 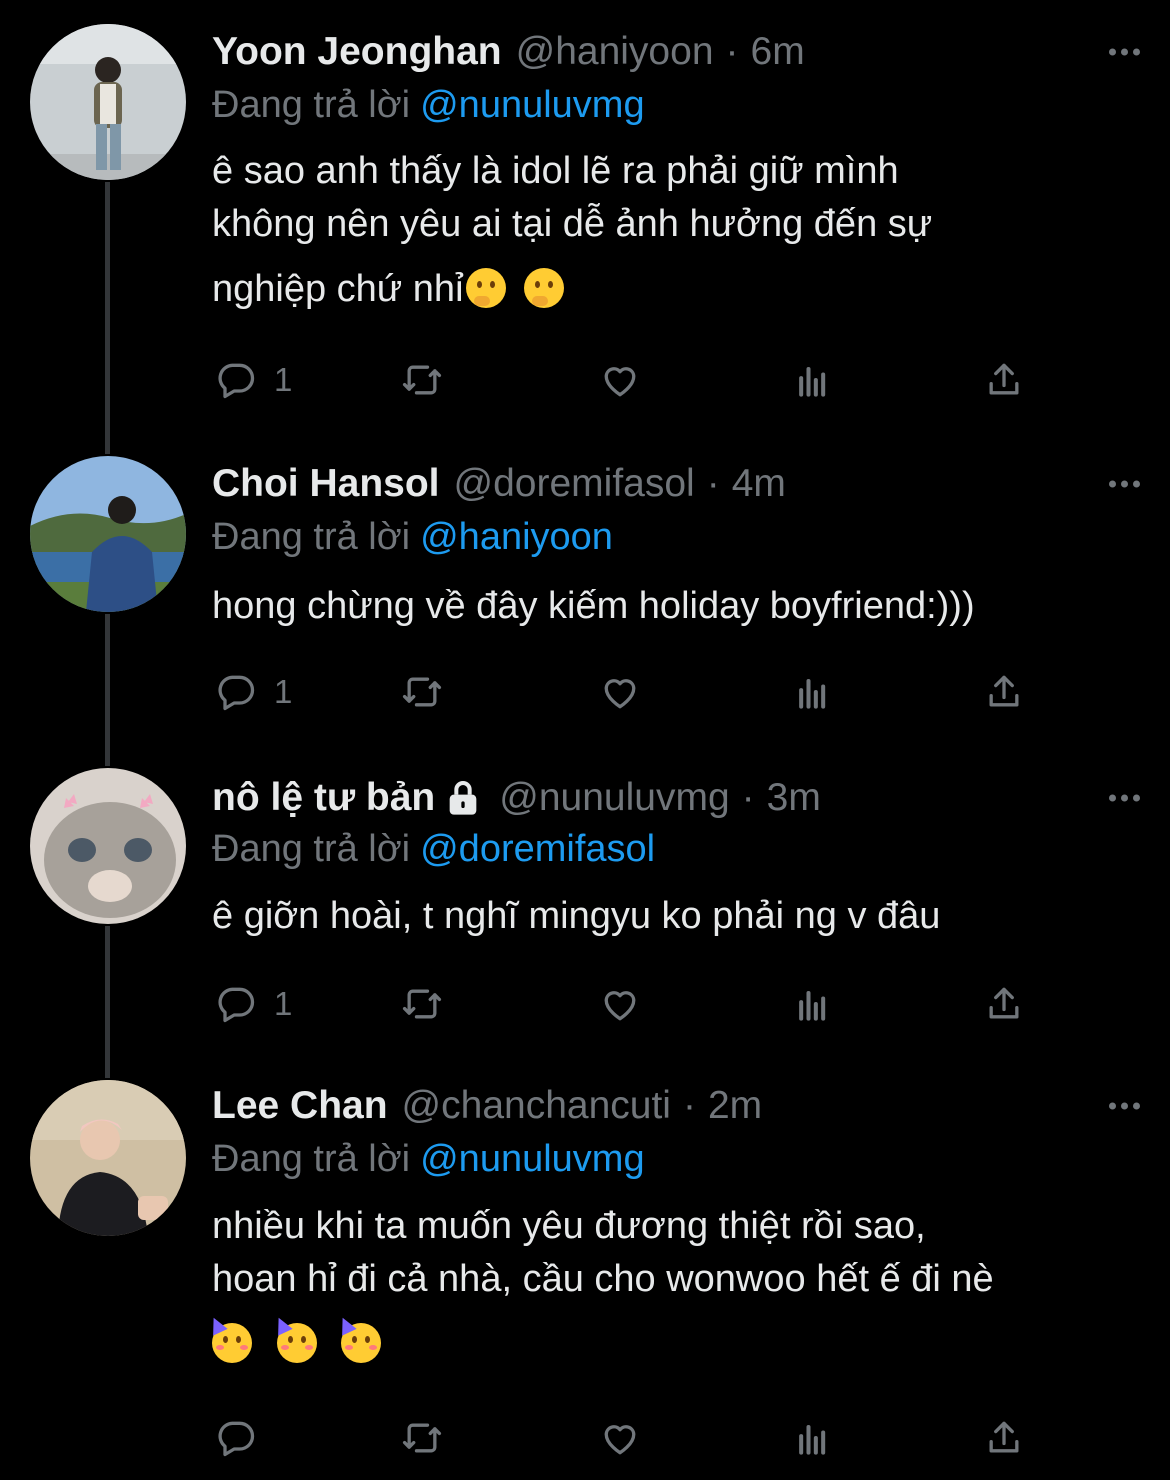 I want to click on user-handle: @chanchancuti, so click(x=536, y=1106).